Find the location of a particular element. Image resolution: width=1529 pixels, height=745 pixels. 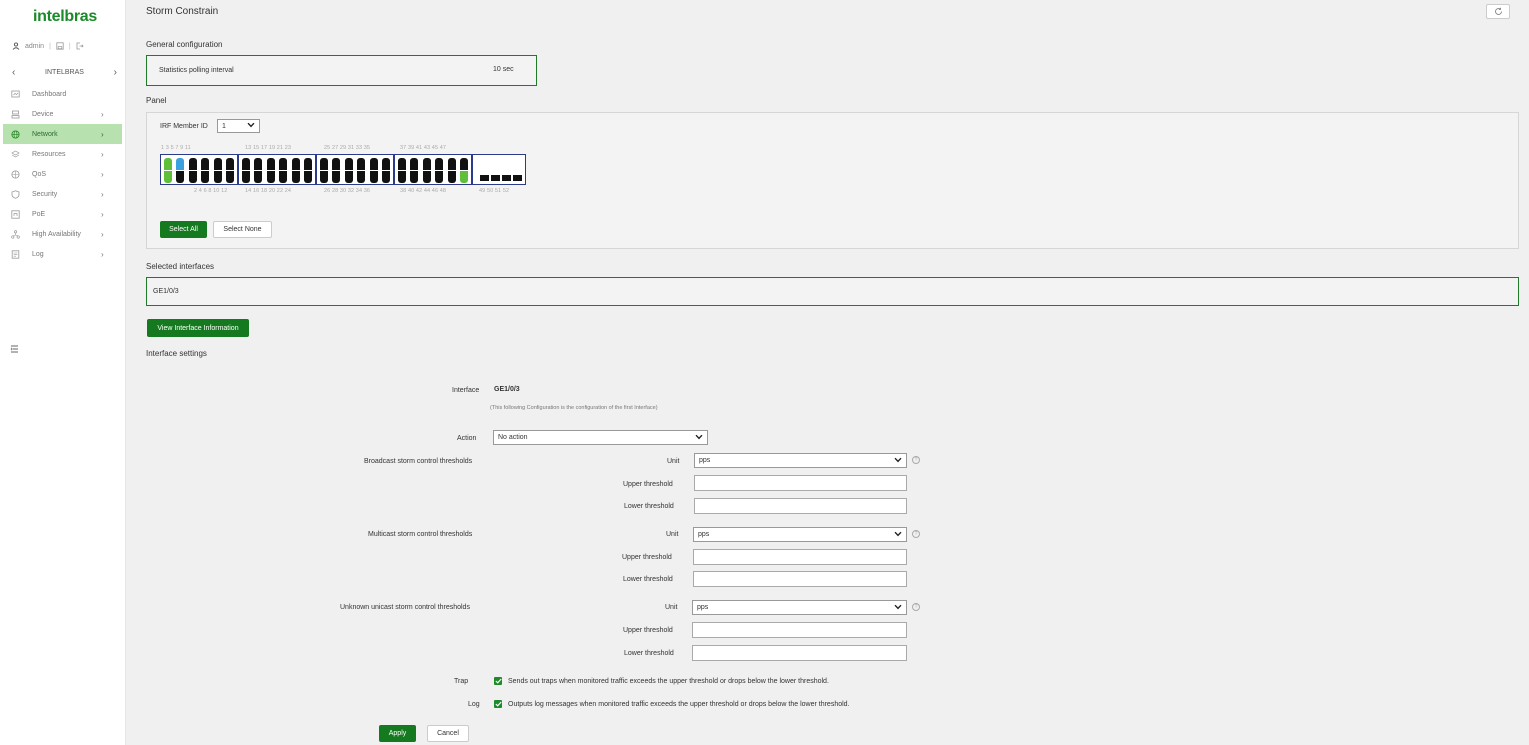

log-checkbox is located at coordinates (498, 704).